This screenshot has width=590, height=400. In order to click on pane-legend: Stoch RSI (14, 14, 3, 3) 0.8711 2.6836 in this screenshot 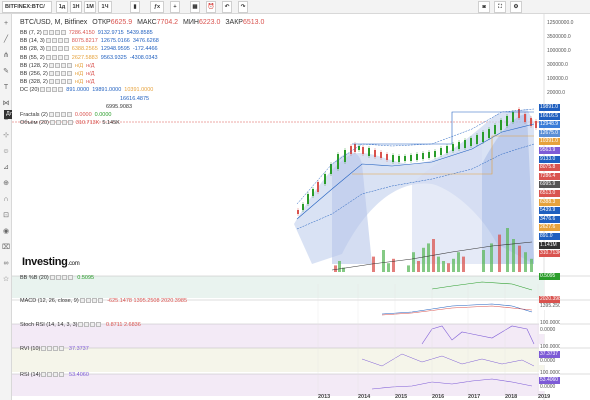, I will do `click(80, 325)`.